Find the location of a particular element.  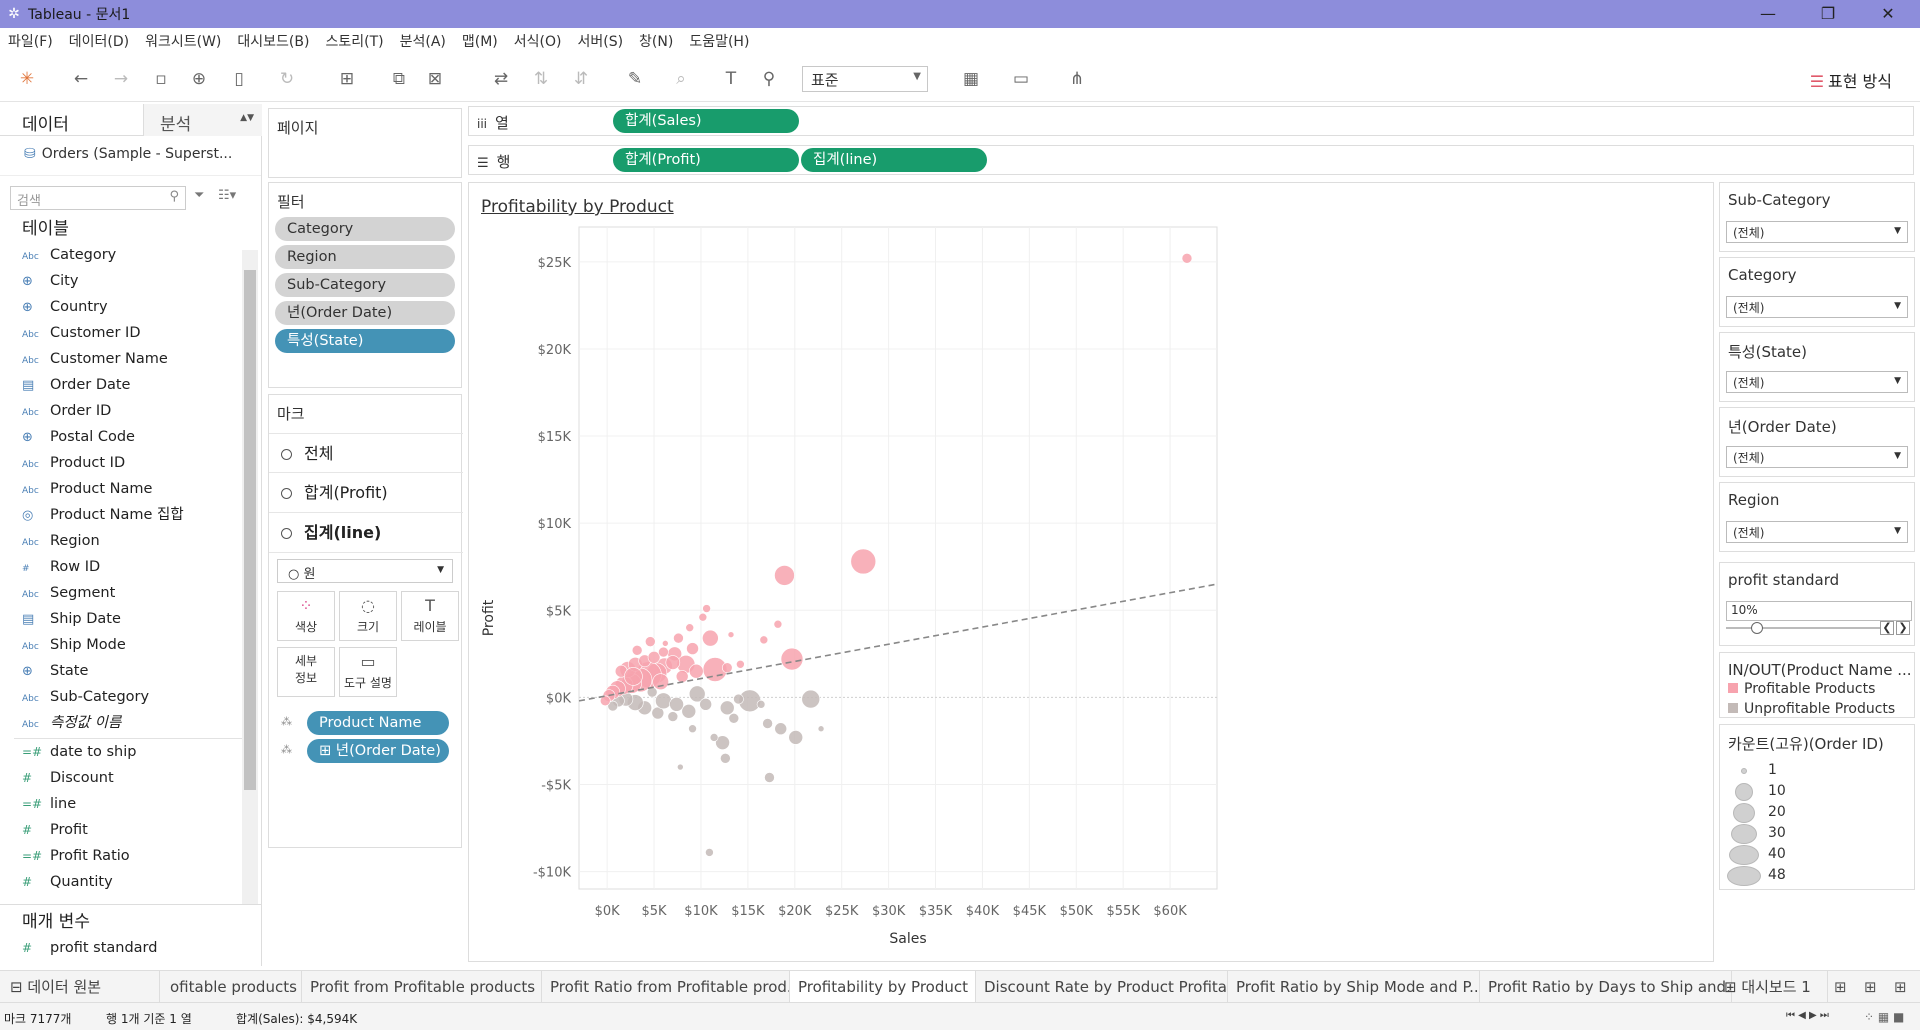

sheet-navigation-icon: ⏮ ◀ ▶ ⏭ is located at coordinates (1807, 1015).